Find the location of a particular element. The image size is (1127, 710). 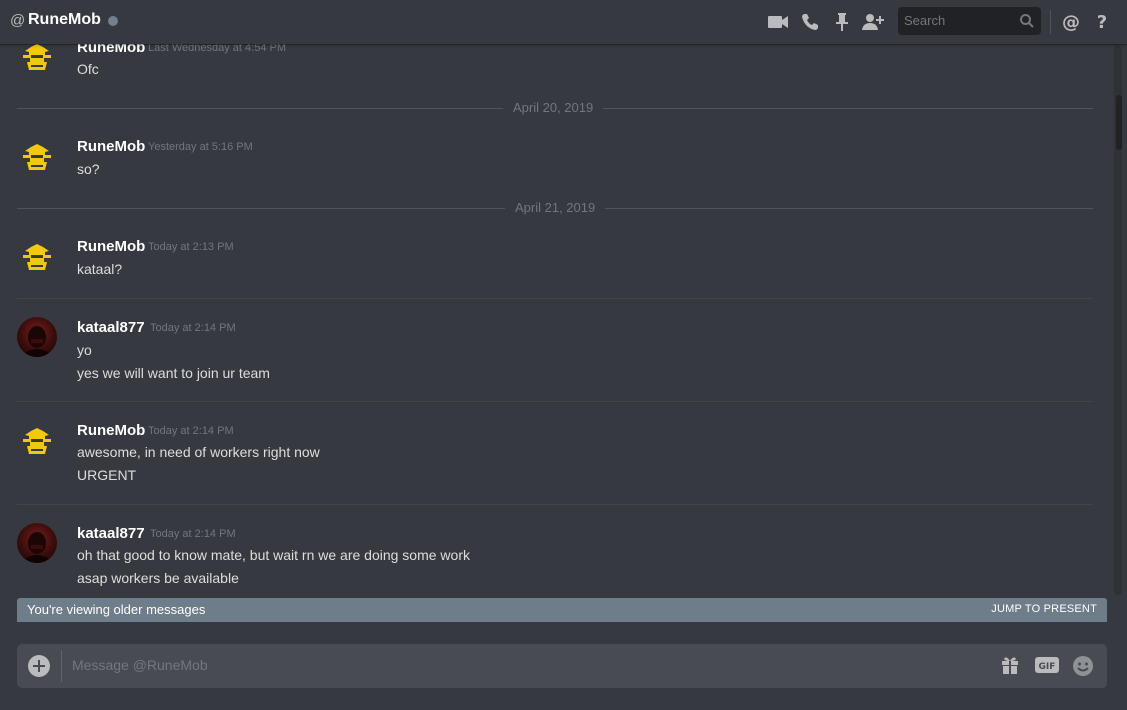

message-text: asap workers be available is located at coordinates (158, 578).